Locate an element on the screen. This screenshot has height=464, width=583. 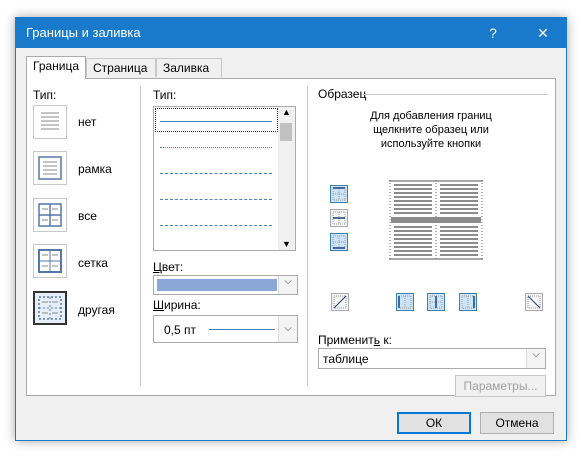
setting-custom-label: другая is located at coordinates (96, 310).